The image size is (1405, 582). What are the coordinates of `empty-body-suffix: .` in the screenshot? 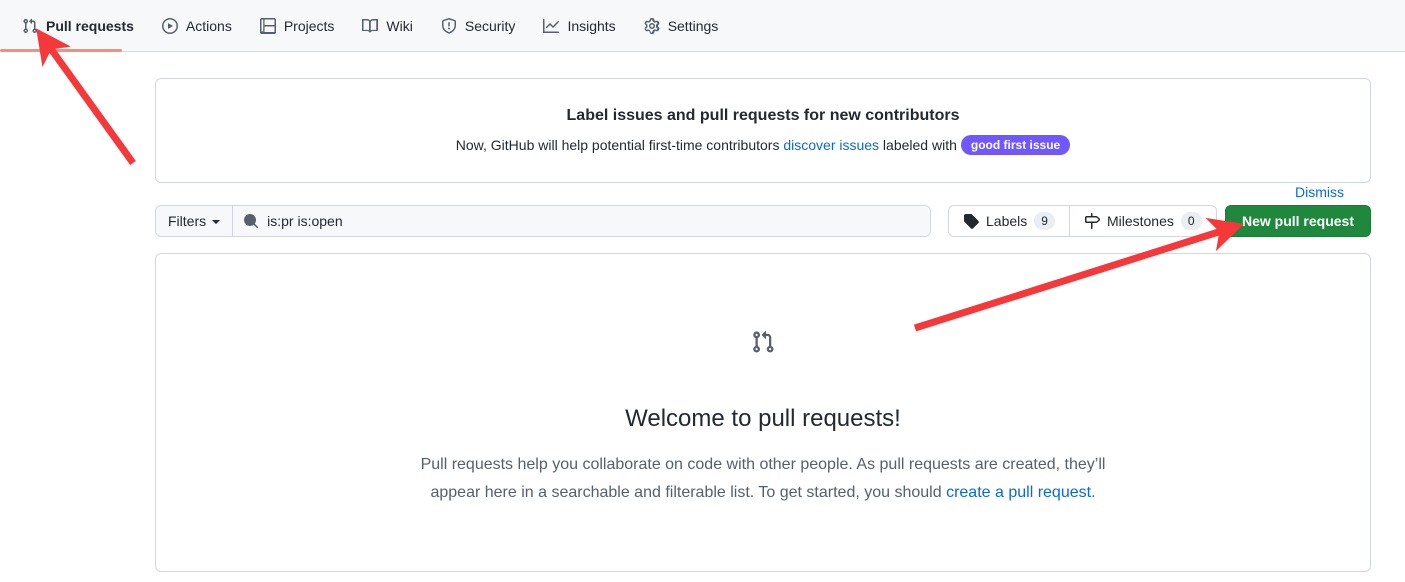 It's located at (1093, 492).